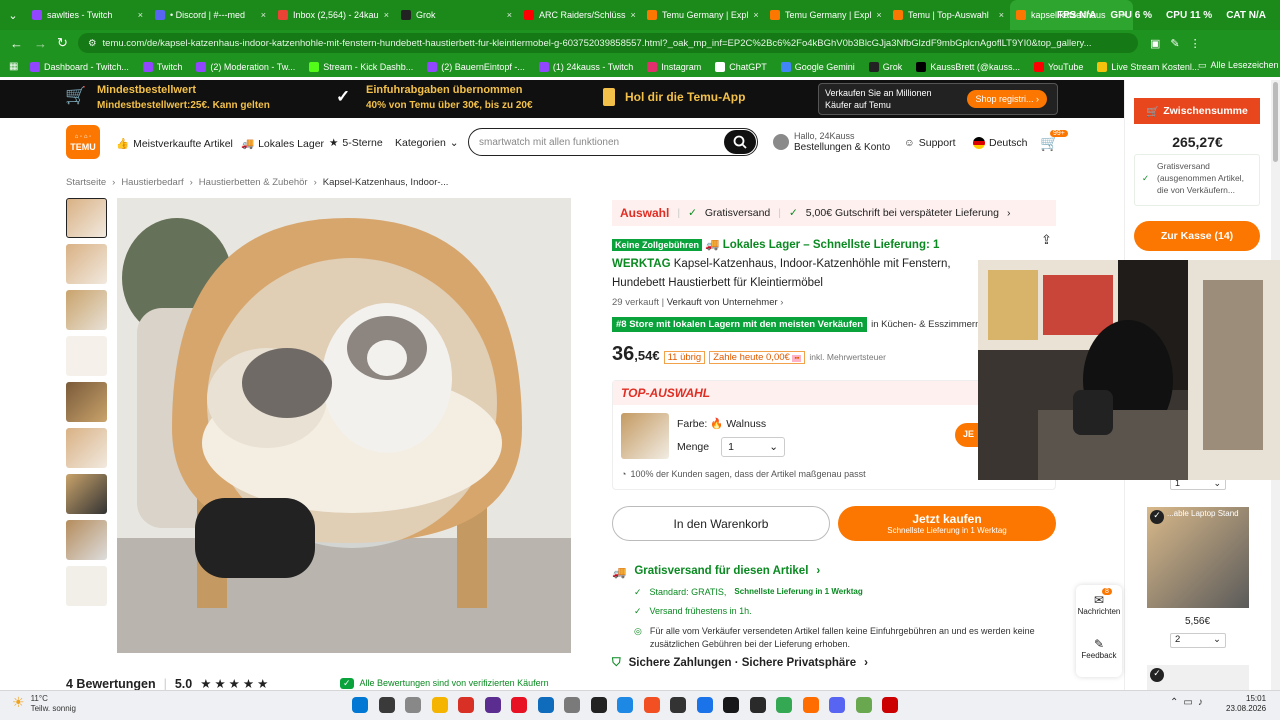 The width and height of the screenshot is (1280, 720). Describe the element at coordinates (1058, 66) in the screenshot. I see `bookmark-item: YouTube` at that location.